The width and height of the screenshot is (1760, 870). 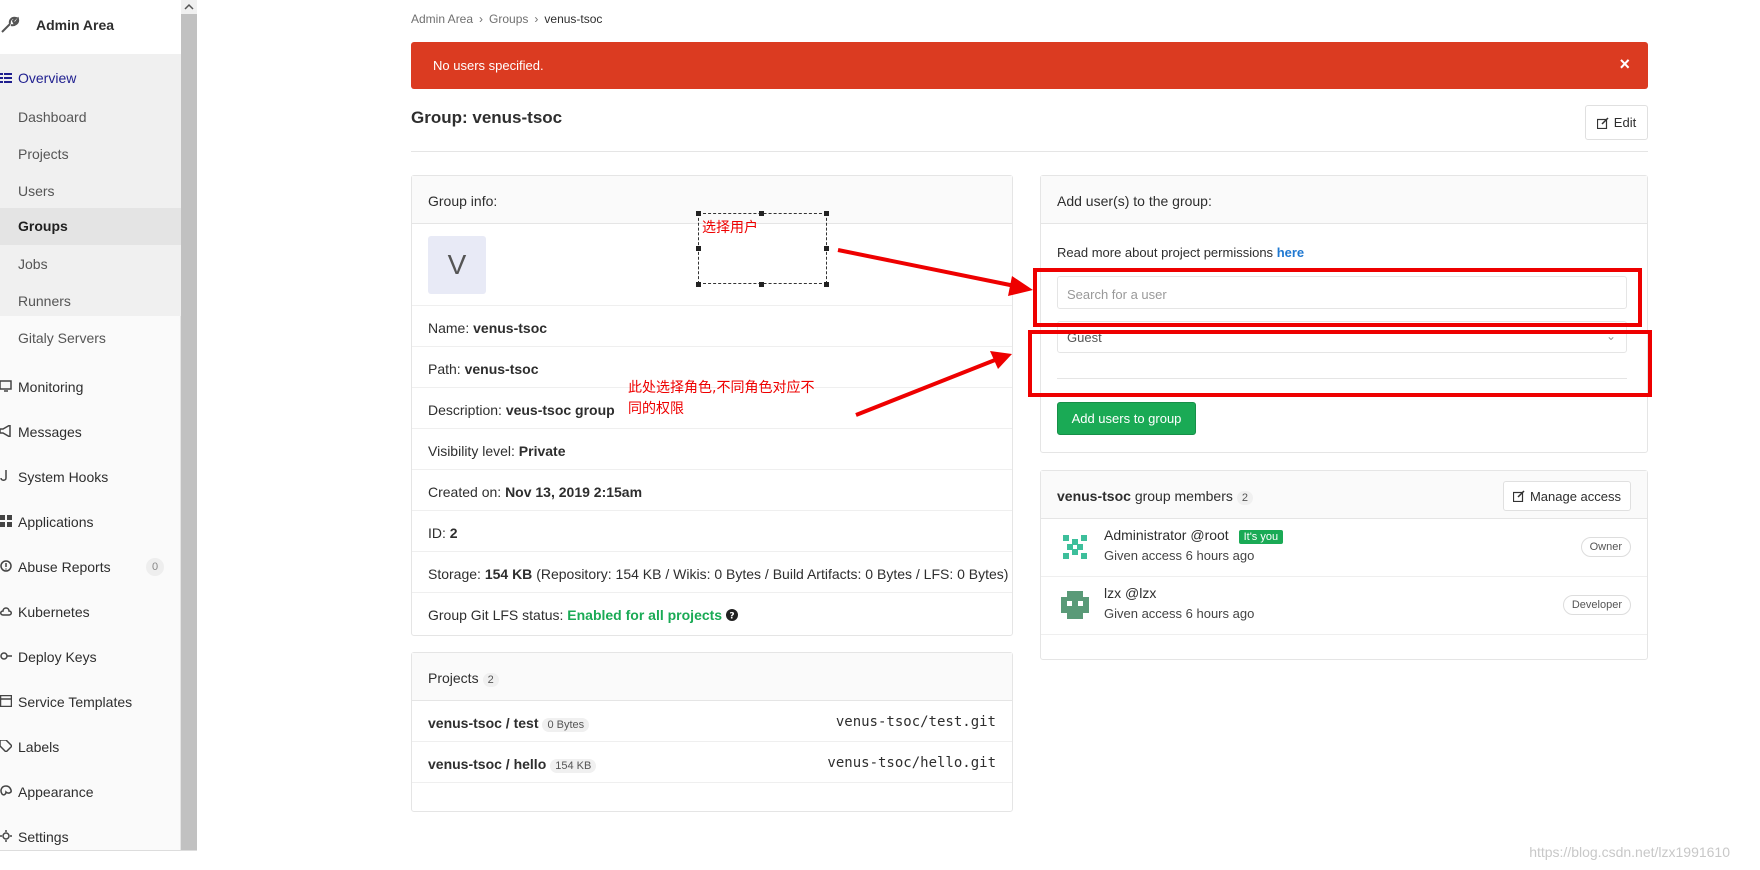 I want to click on annotation-arrows, so click(x=935, y=332).